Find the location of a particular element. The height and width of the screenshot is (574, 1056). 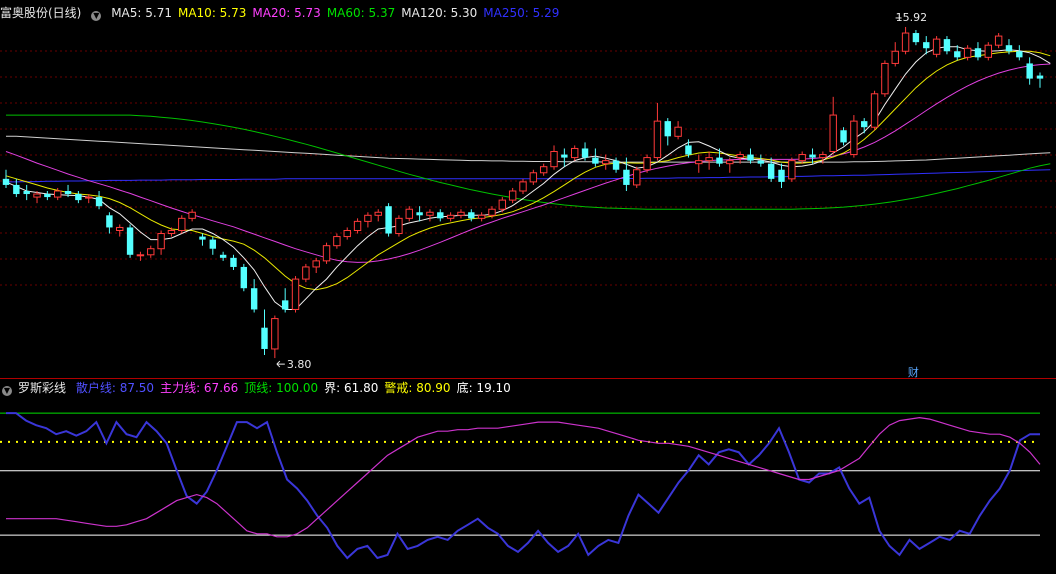

low-arrow is located at coordinates (280, 364).